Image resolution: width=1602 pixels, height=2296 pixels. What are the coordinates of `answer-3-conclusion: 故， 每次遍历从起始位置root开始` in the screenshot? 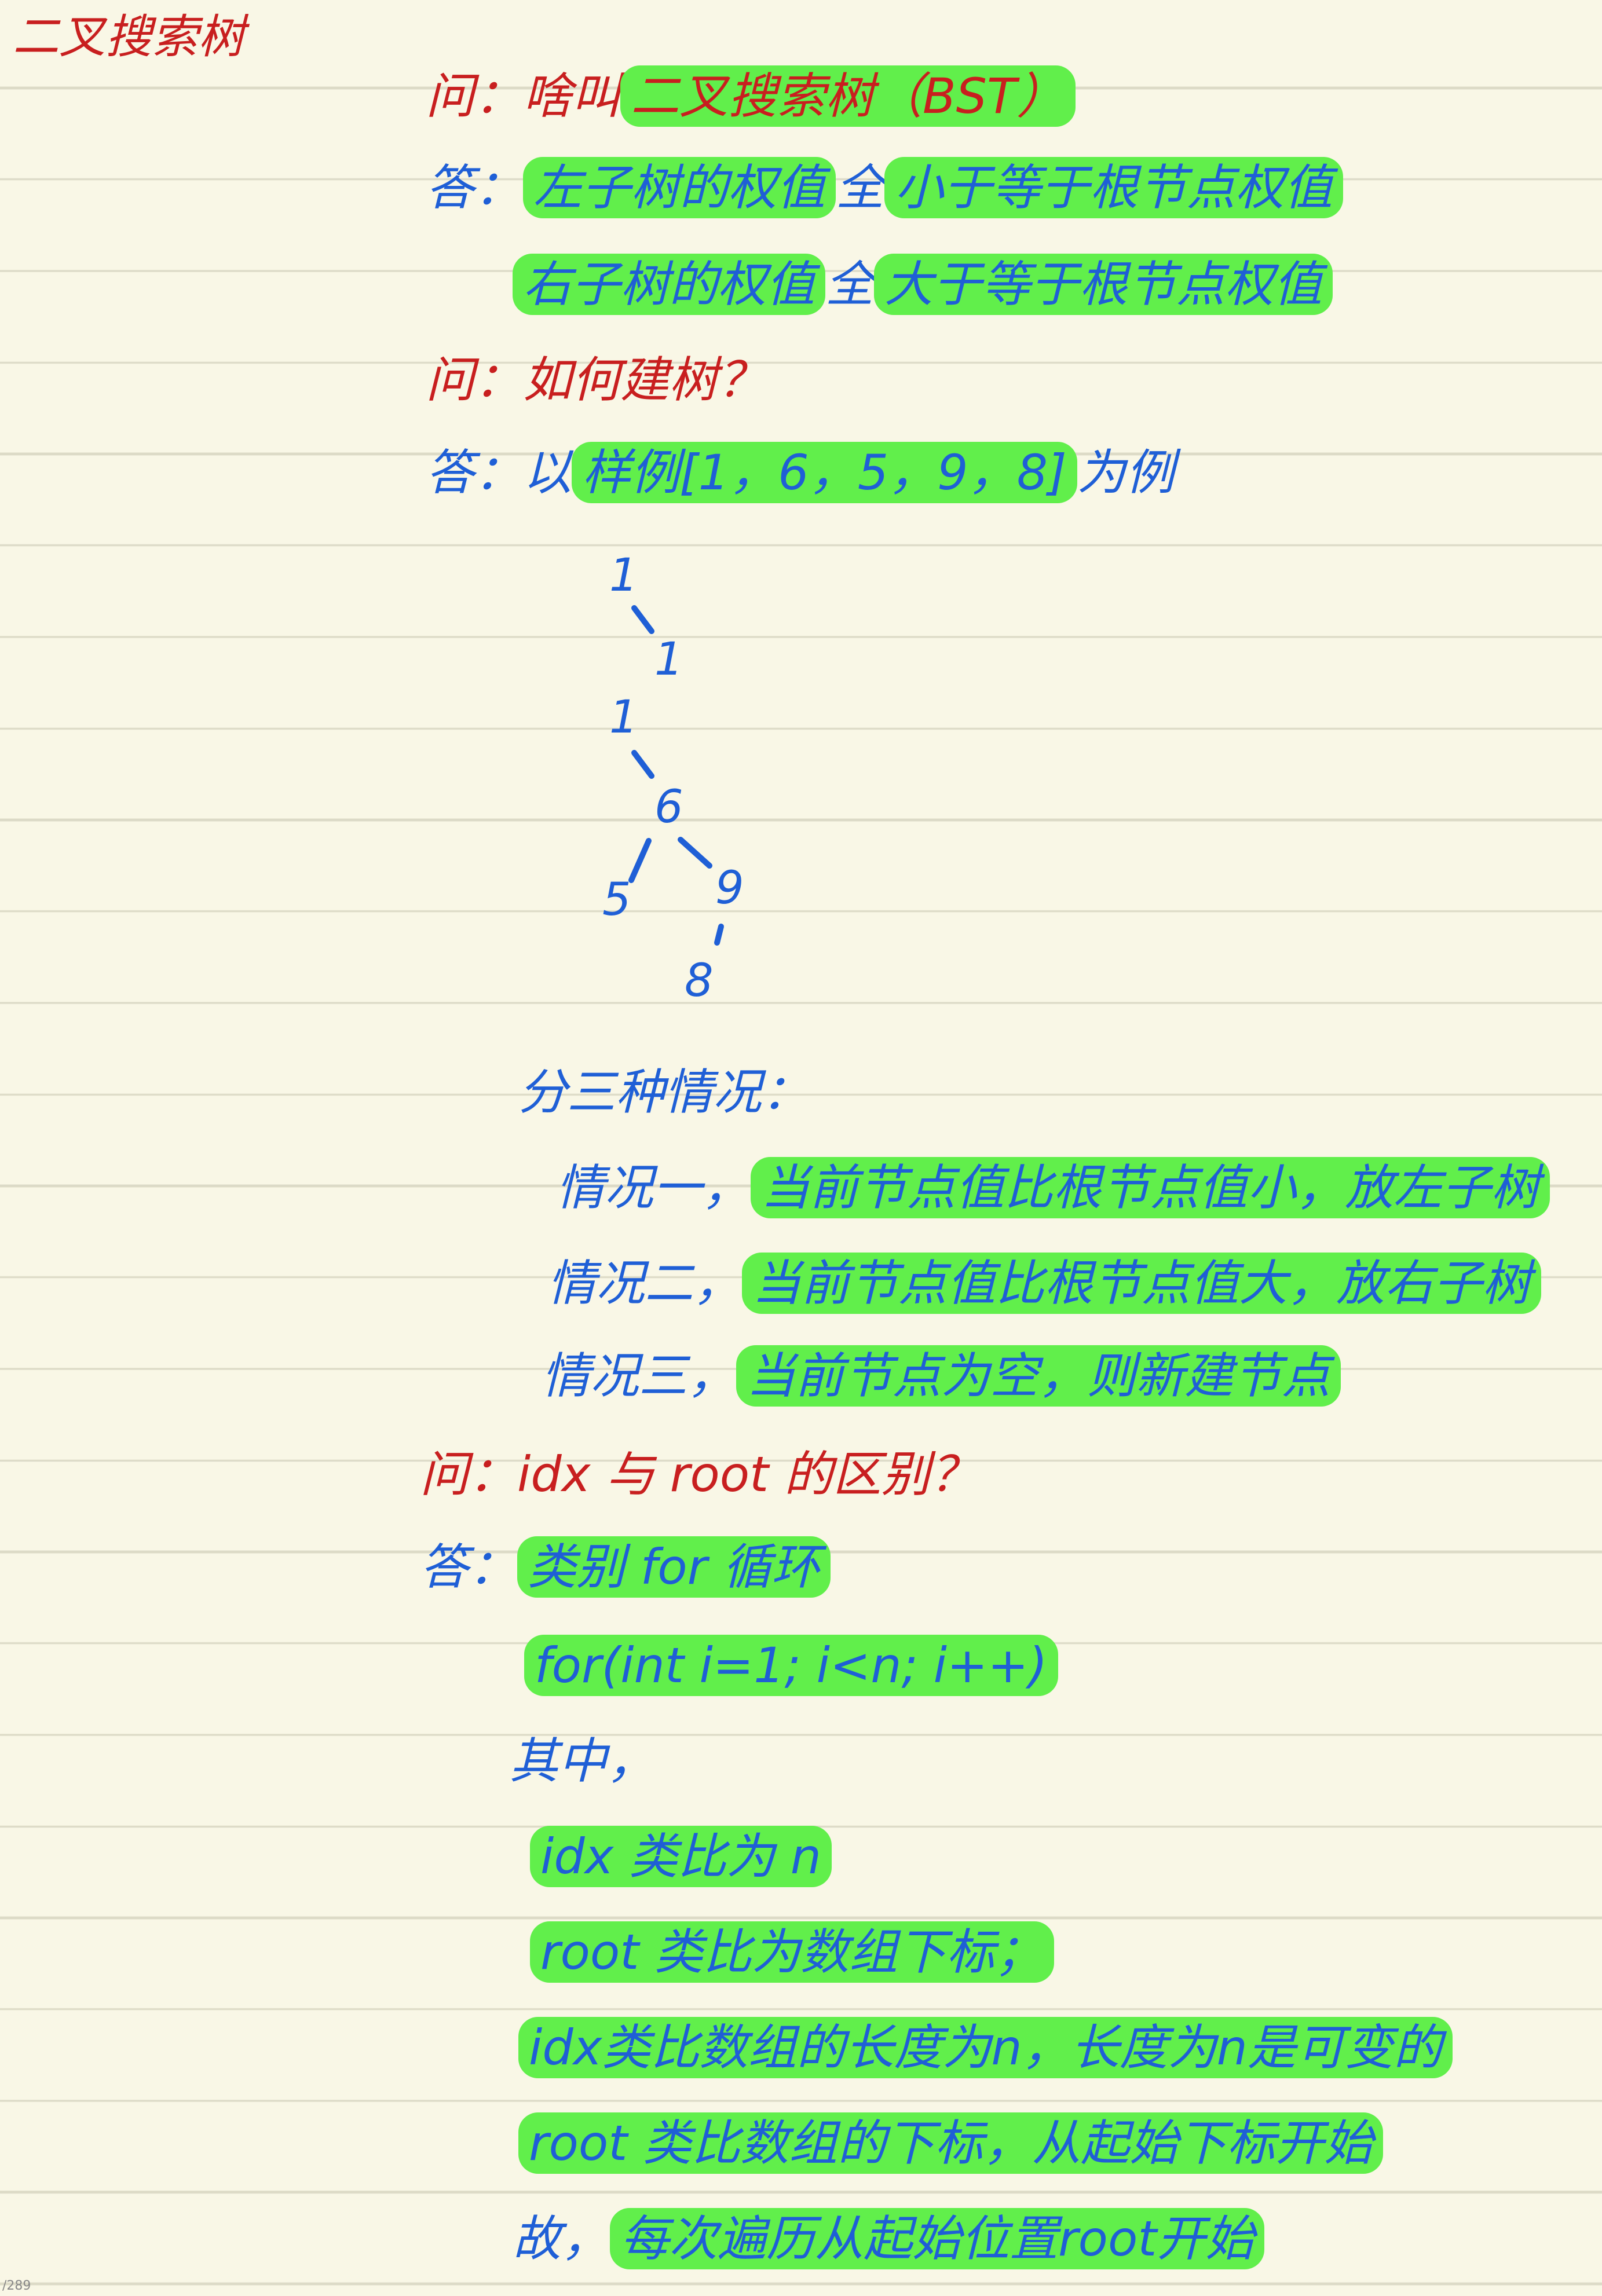 It's located at (889, 2238).